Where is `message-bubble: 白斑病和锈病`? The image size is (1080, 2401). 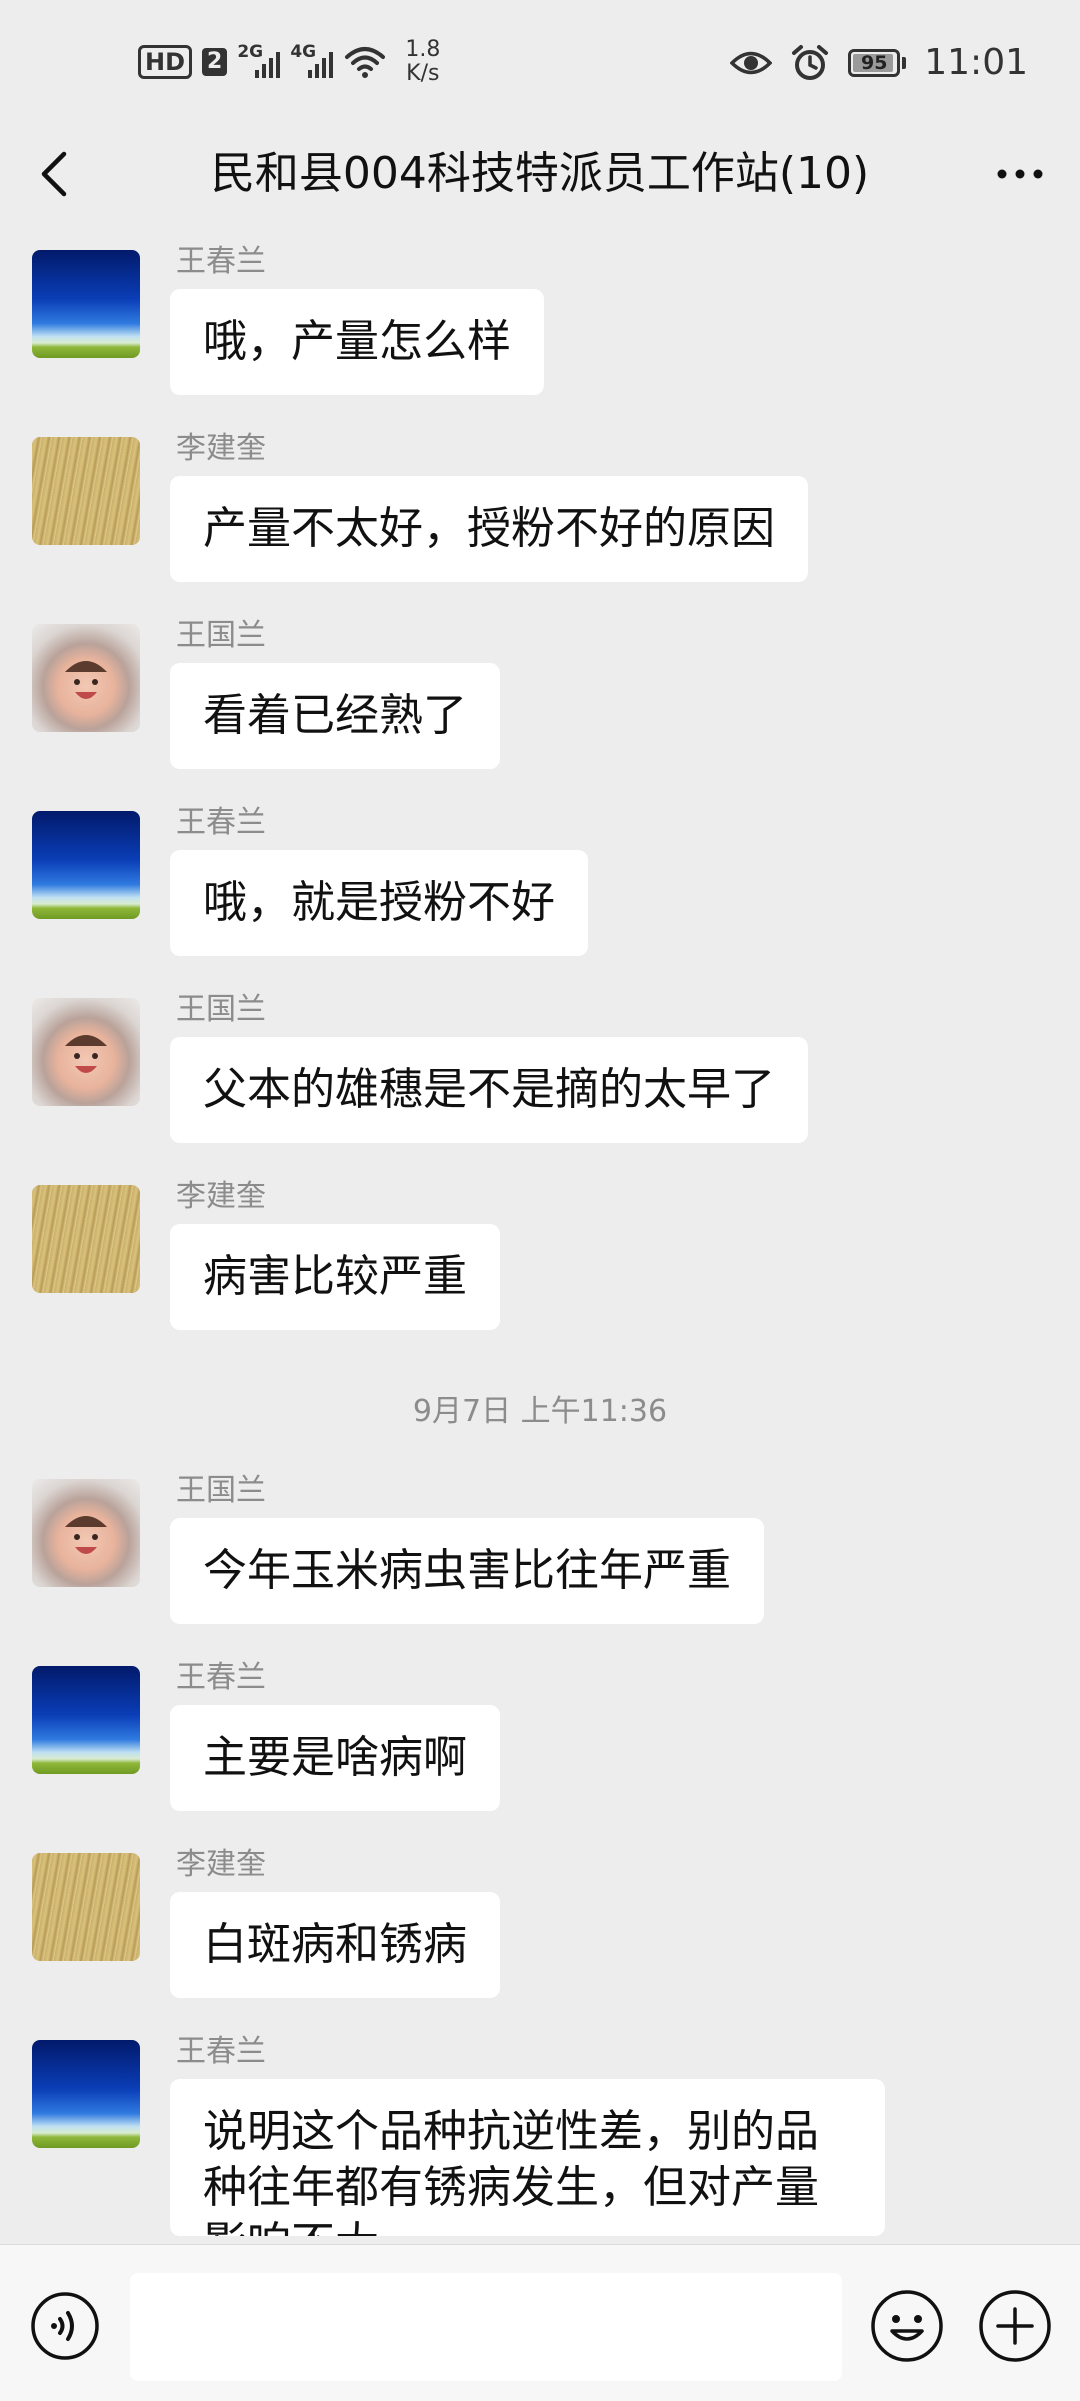 message-bubble: 白斑病和锈病 is located at coordinates (335, 1945).